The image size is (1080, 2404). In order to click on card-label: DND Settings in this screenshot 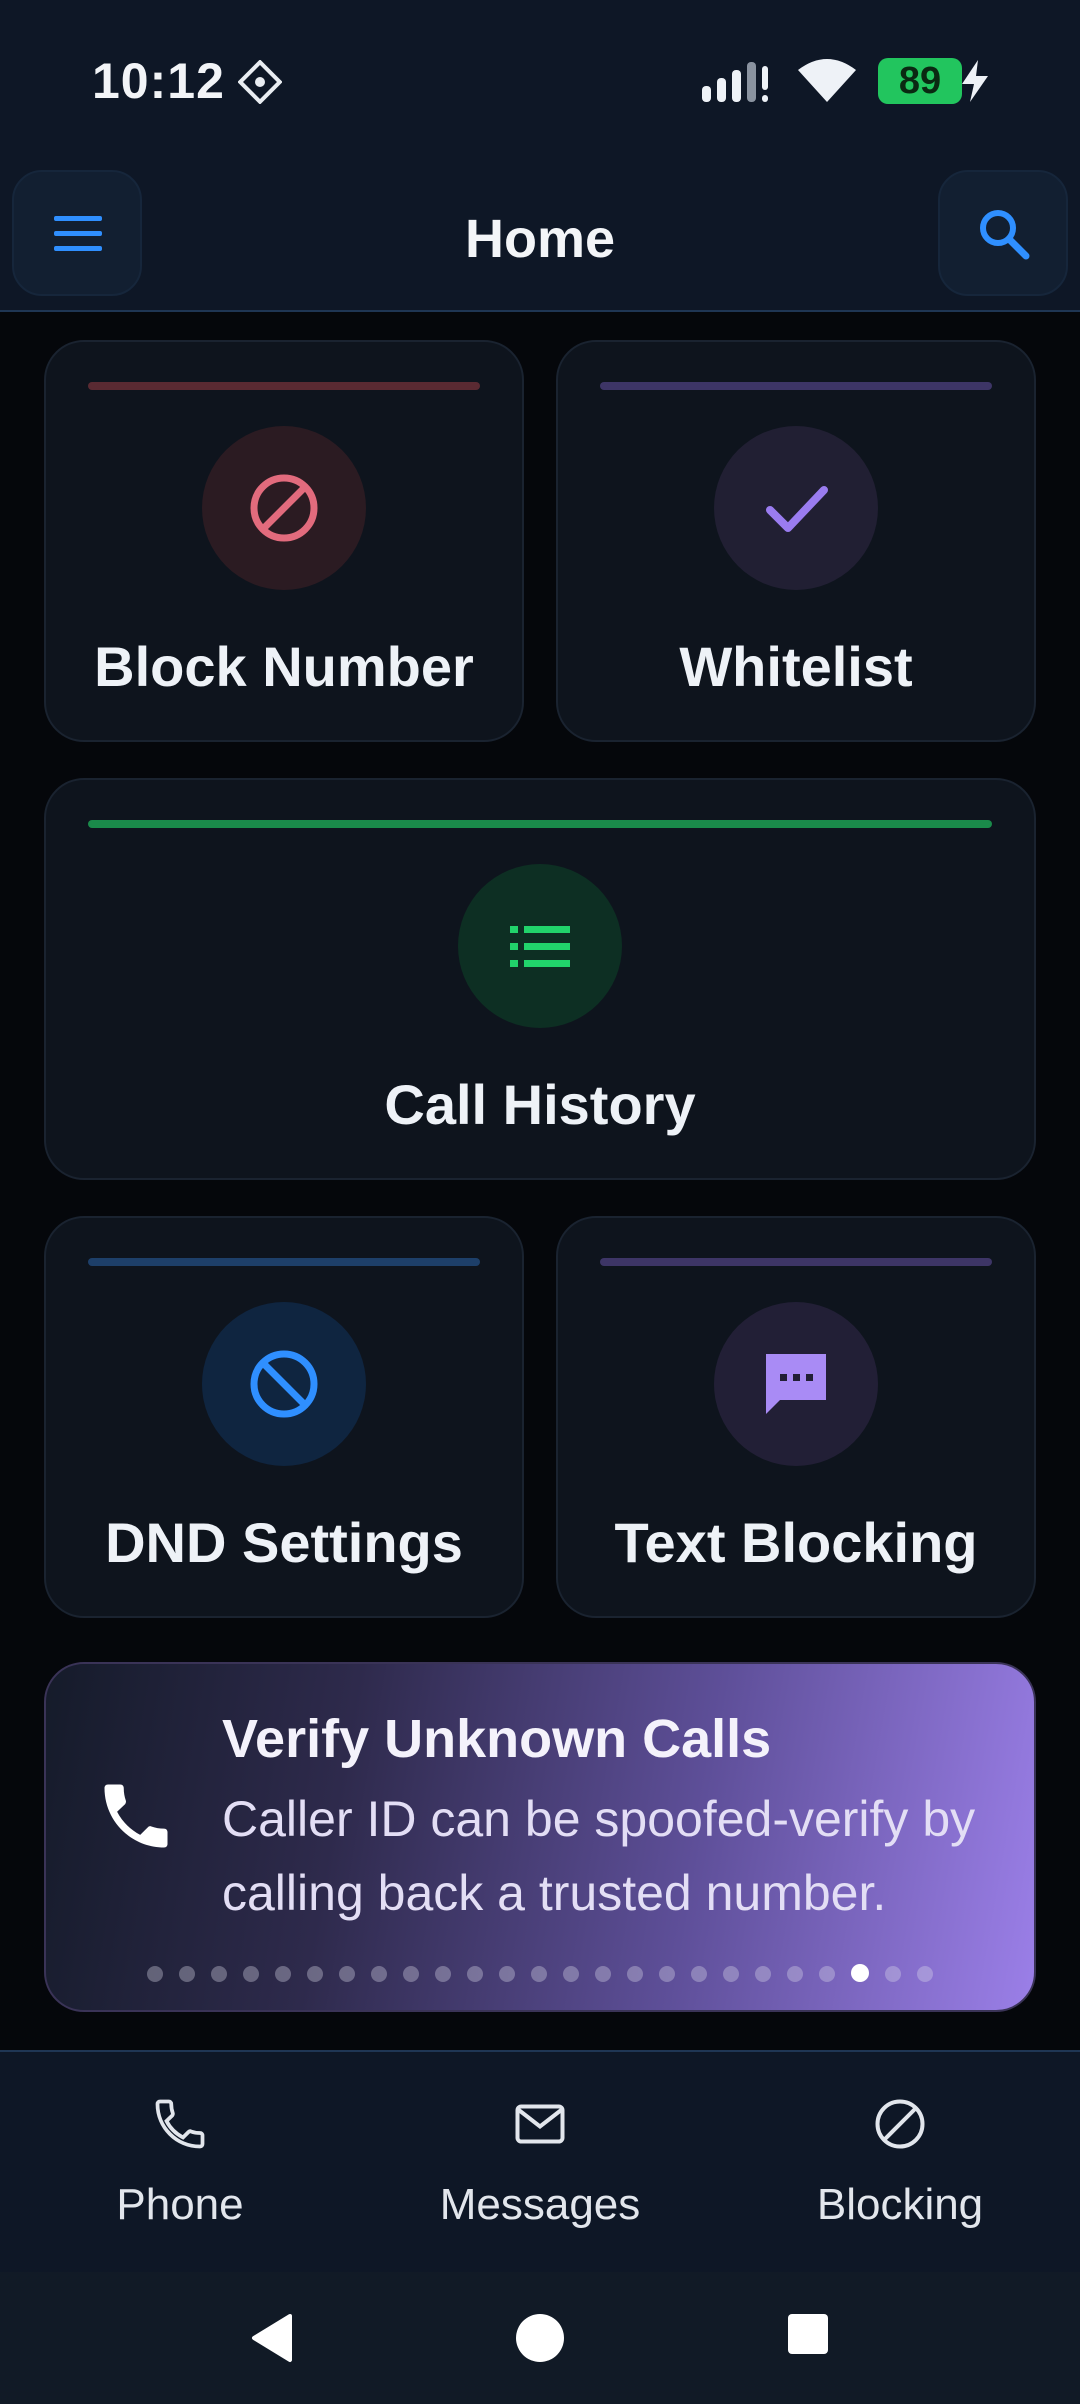, I will do `click(284, 1542)`.